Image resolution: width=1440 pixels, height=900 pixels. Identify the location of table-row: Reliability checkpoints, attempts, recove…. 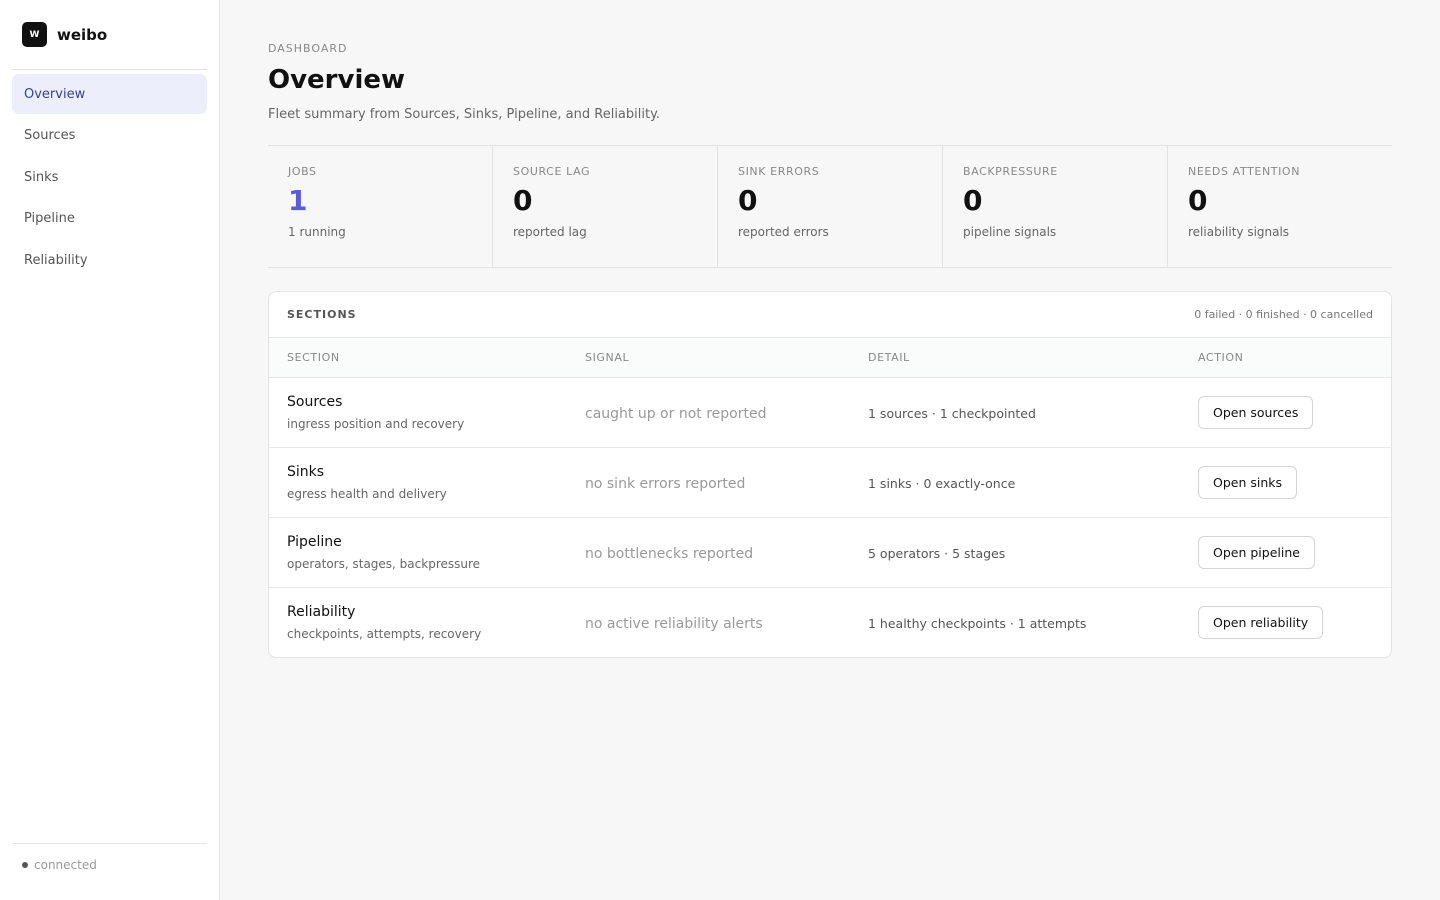
(830, 622).